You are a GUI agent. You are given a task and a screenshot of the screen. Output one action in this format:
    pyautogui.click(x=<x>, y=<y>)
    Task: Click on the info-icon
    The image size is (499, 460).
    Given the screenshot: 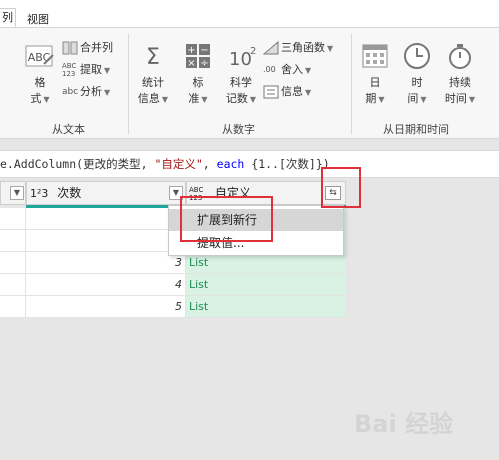 What is the action you would take?
    pyautogui.click(x=271, y=92)
    